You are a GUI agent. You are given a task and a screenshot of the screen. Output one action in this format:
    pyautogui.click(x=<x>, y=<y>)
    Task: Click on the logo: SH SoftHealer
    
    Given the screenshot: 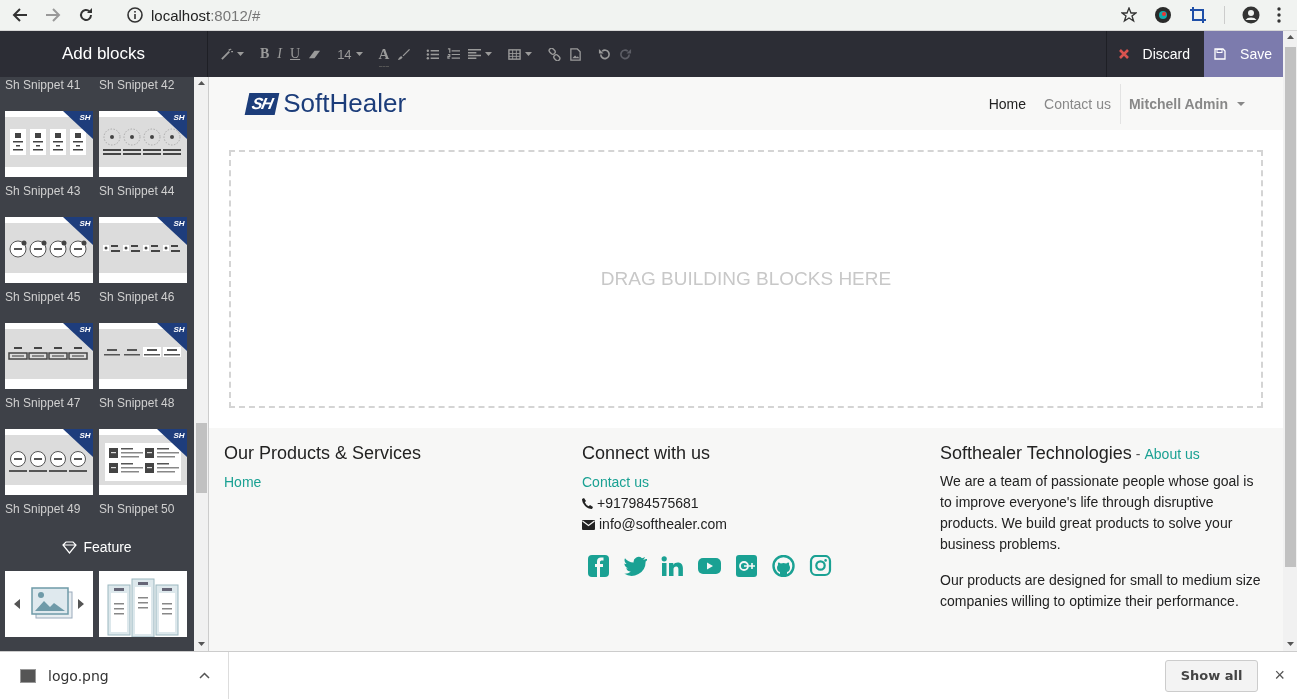 What is the action you would take?
    pyautogui.click(x=327, y=103)
    